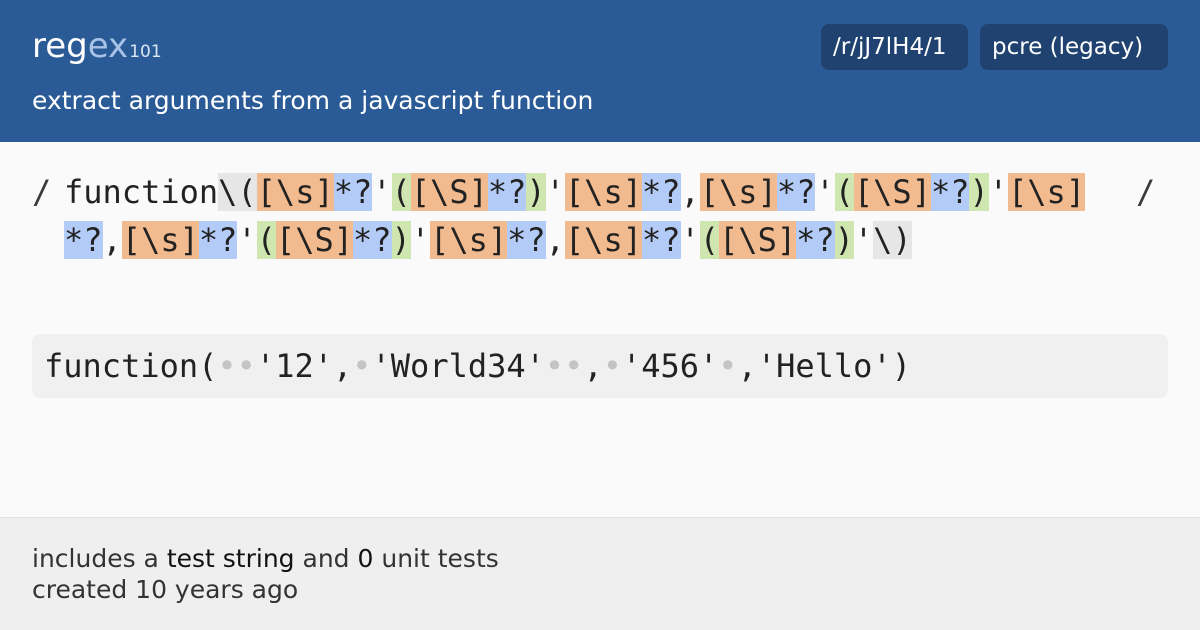 This screenshot has width=1200, height=630. Describe the element at coordinates (894, 47) in the screenshot. I see `permalink-badge: /r/jJ7lH4/1` at that location.